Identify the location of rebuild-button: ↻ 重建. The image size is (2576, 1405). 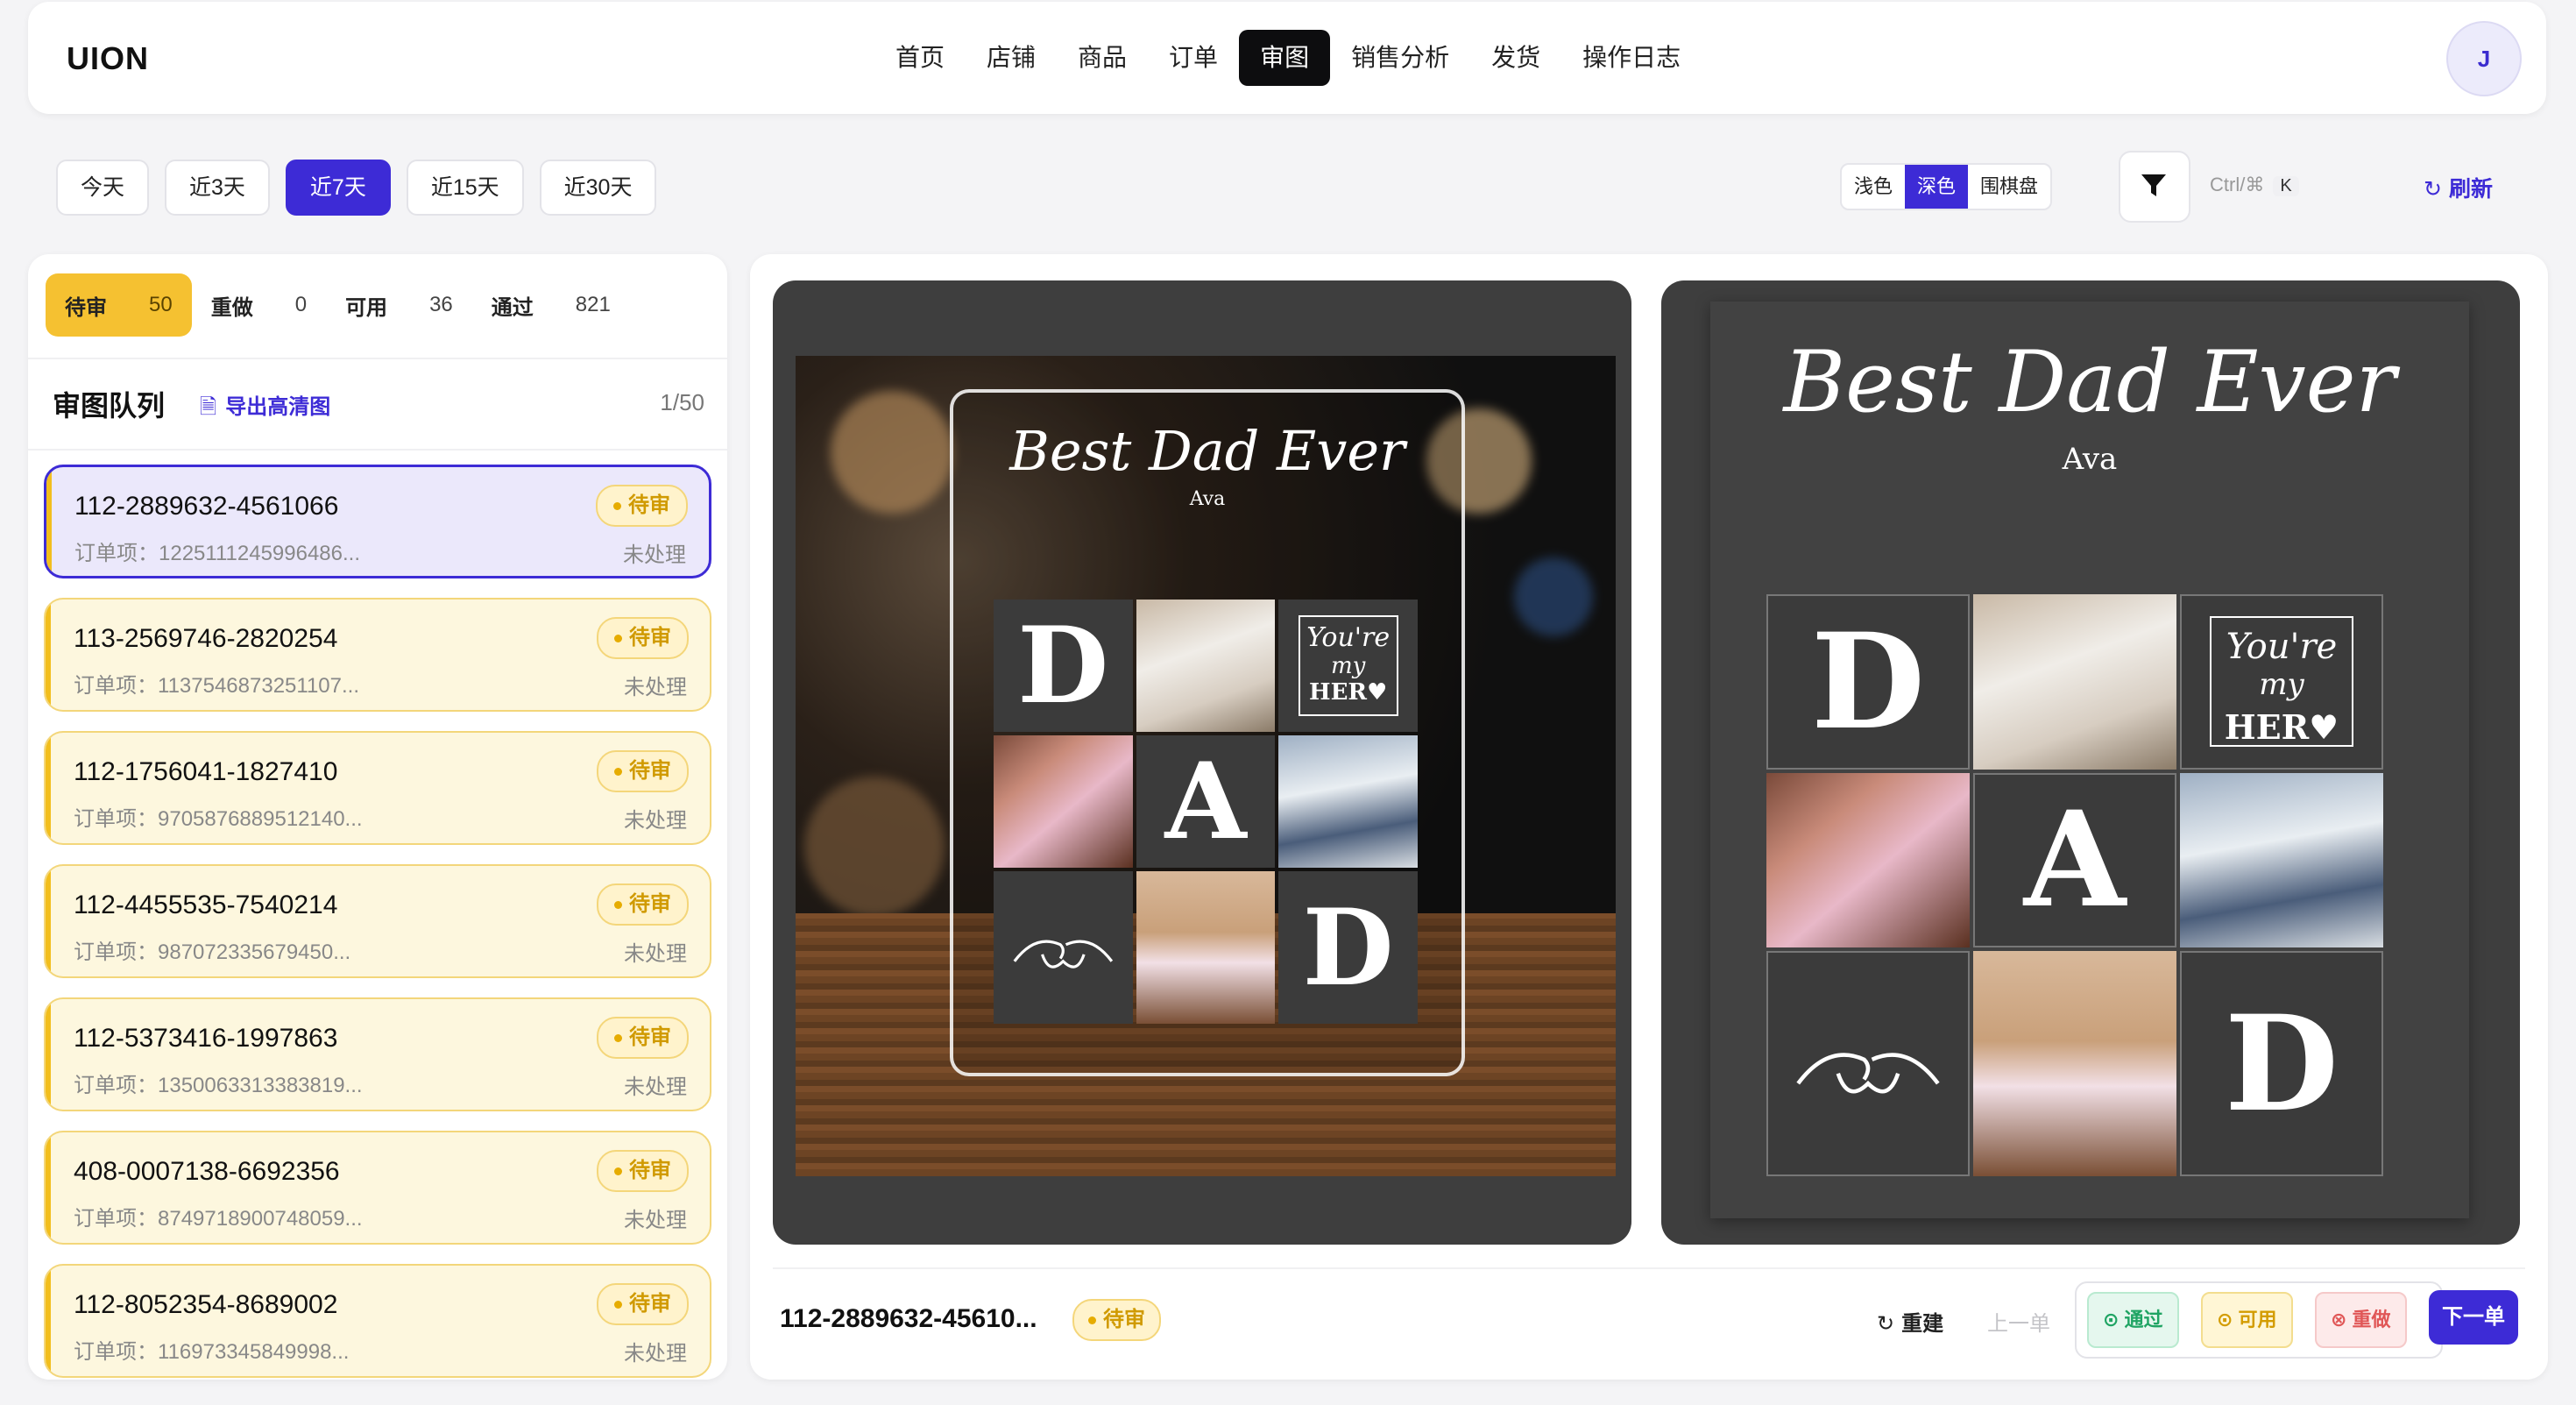
(1910, 1321).